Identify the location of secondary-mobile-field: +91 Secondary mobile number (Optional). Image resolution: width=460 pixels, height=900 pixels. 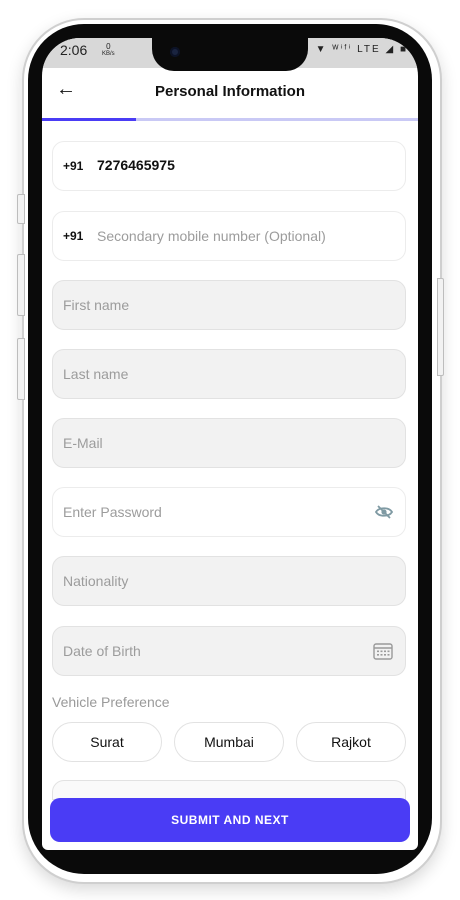
(229, 236).